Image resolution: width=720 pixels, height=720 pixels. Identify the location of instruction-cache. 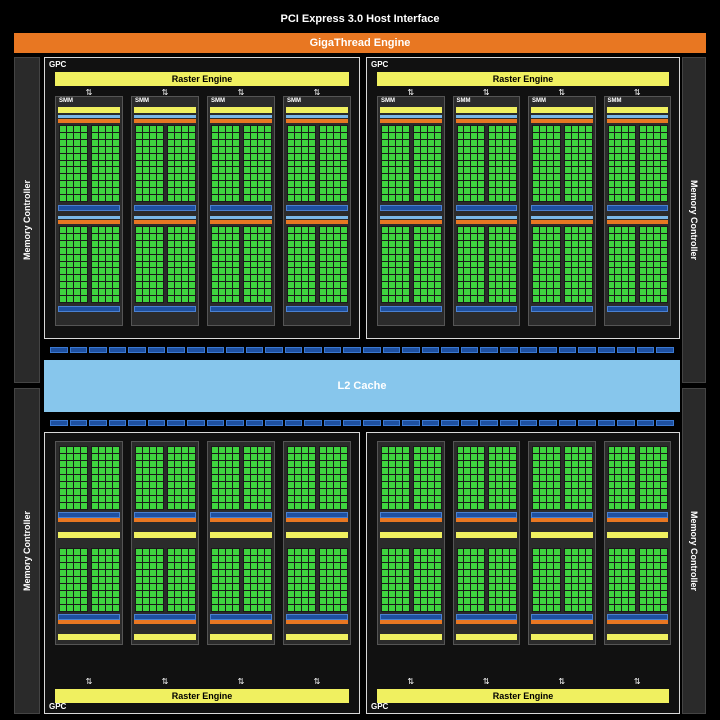
(637, 535).